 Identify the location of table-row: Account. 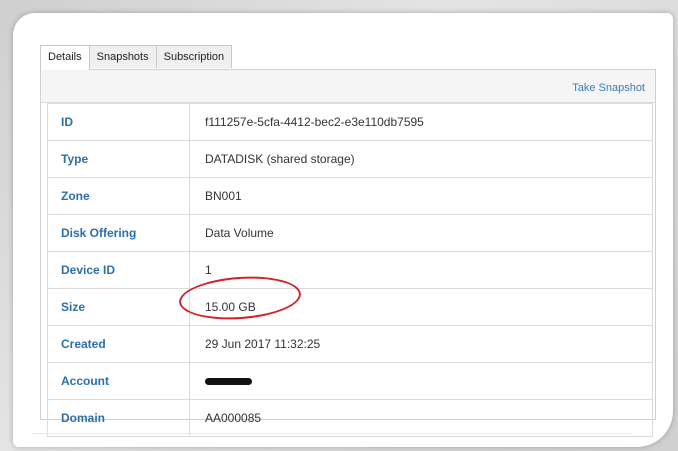
(350, 381).